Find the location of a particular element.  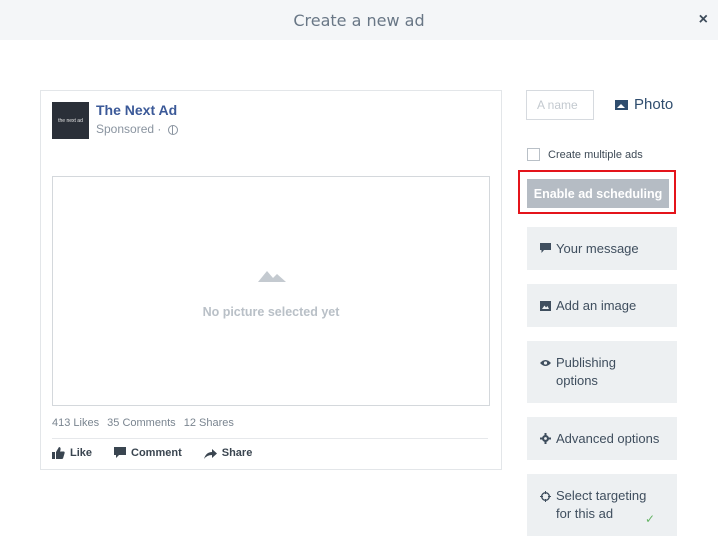

checkmark-icon: ✓ is located at coordinates (649, 519).